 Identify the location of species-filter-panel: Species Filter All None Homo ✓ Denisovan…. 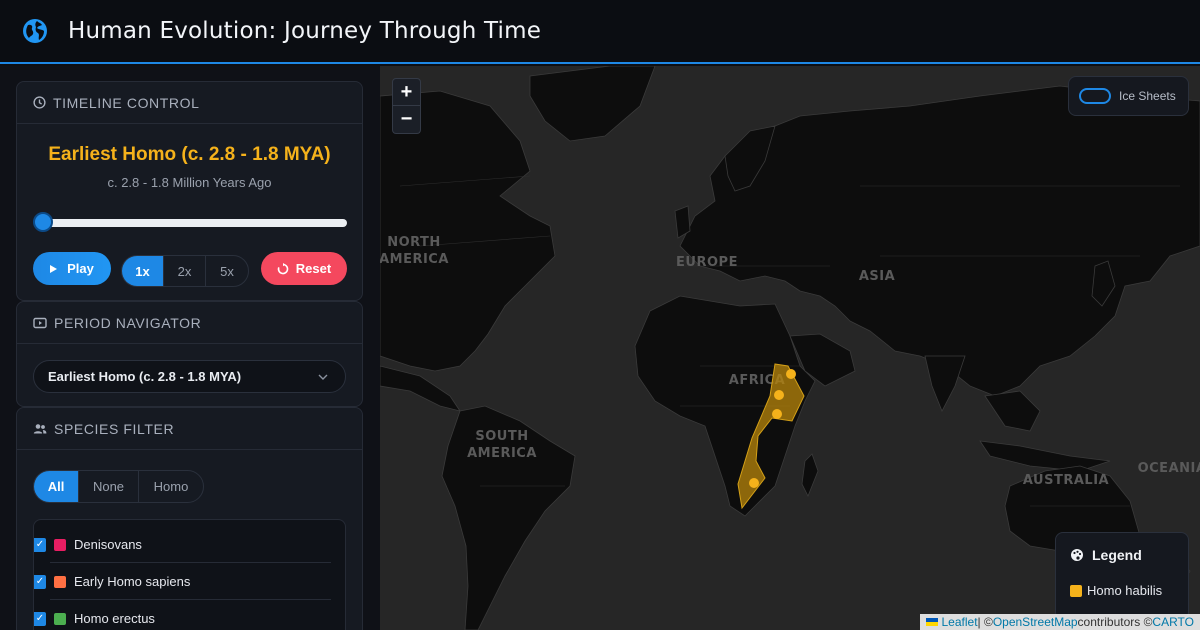
(189, 518).